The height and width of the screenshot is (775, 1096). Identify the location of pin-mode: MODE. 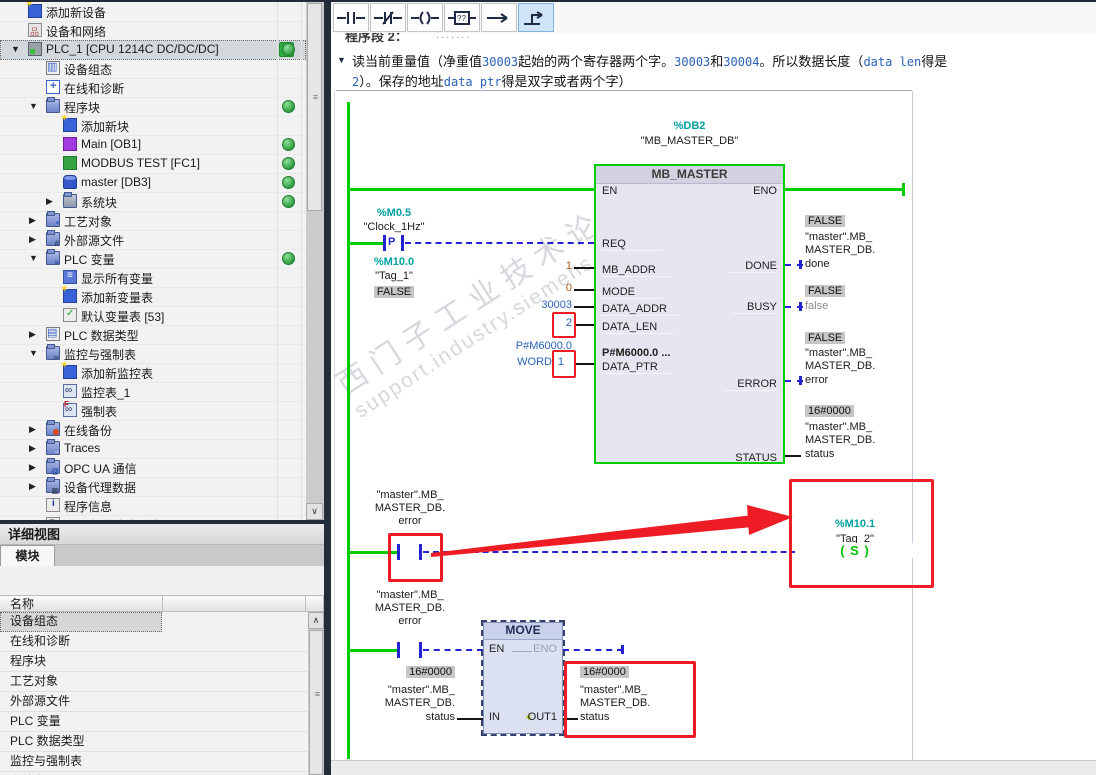
(632, 292).